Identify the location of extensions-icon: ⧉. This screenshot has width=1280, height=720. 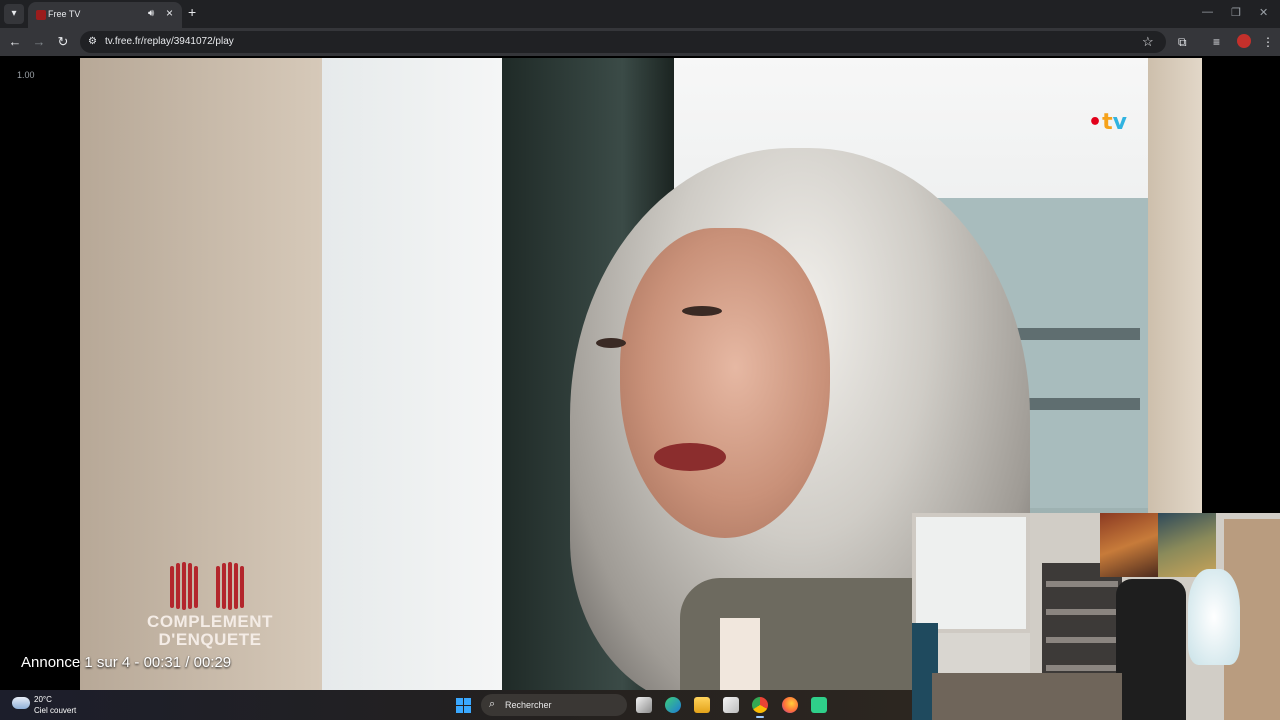
(1182, 42).